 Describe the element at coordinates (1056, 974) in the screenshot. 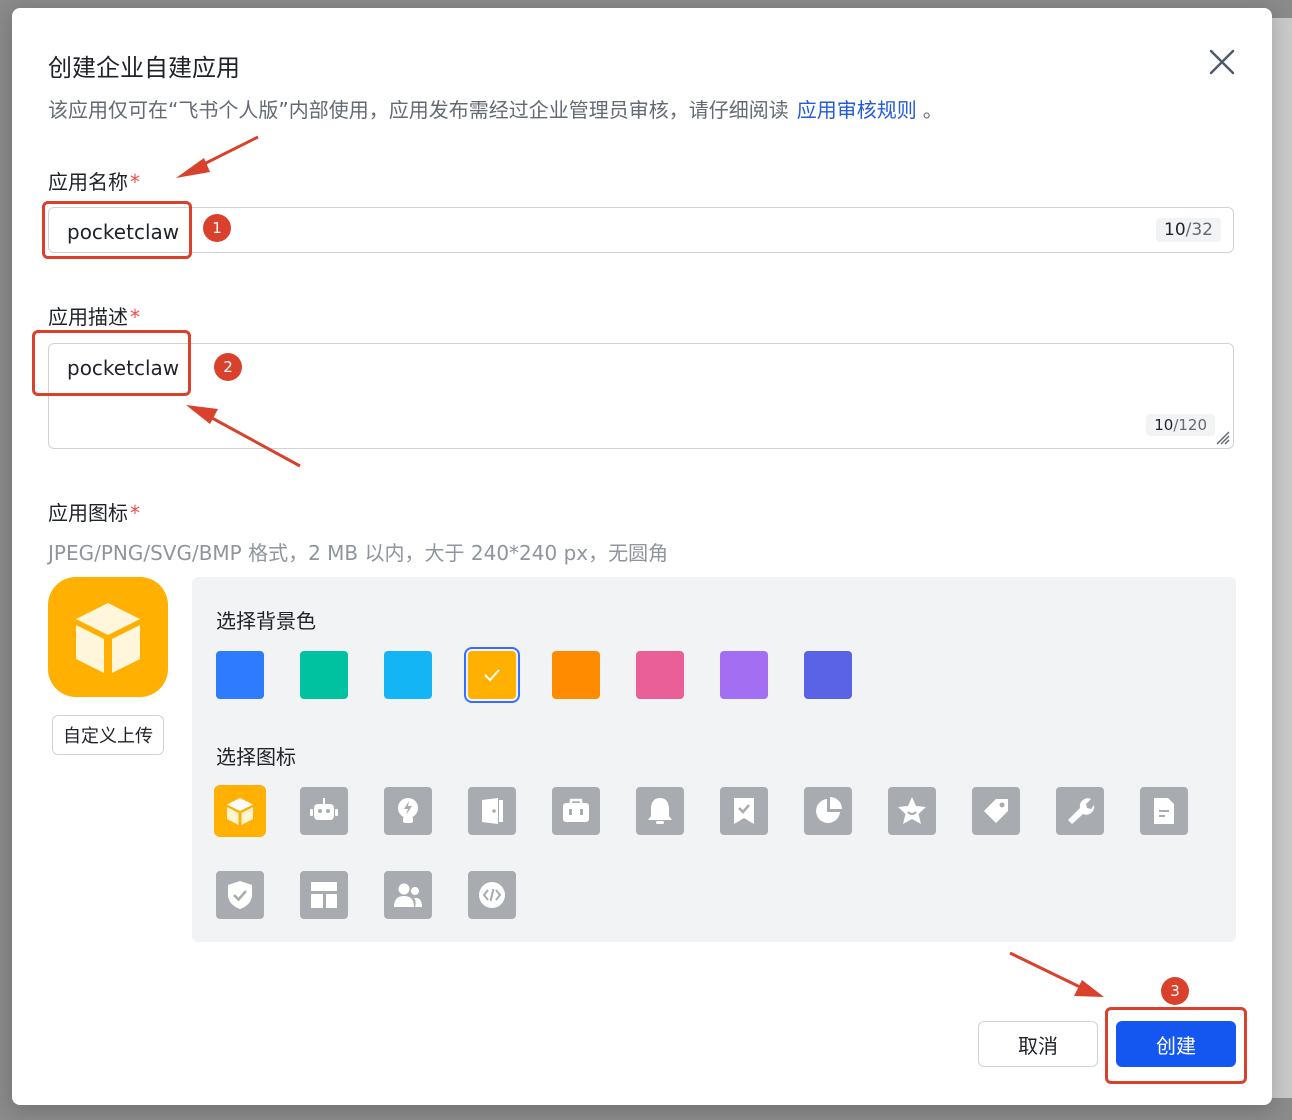

I see `arrow-to-create-button` at that location.